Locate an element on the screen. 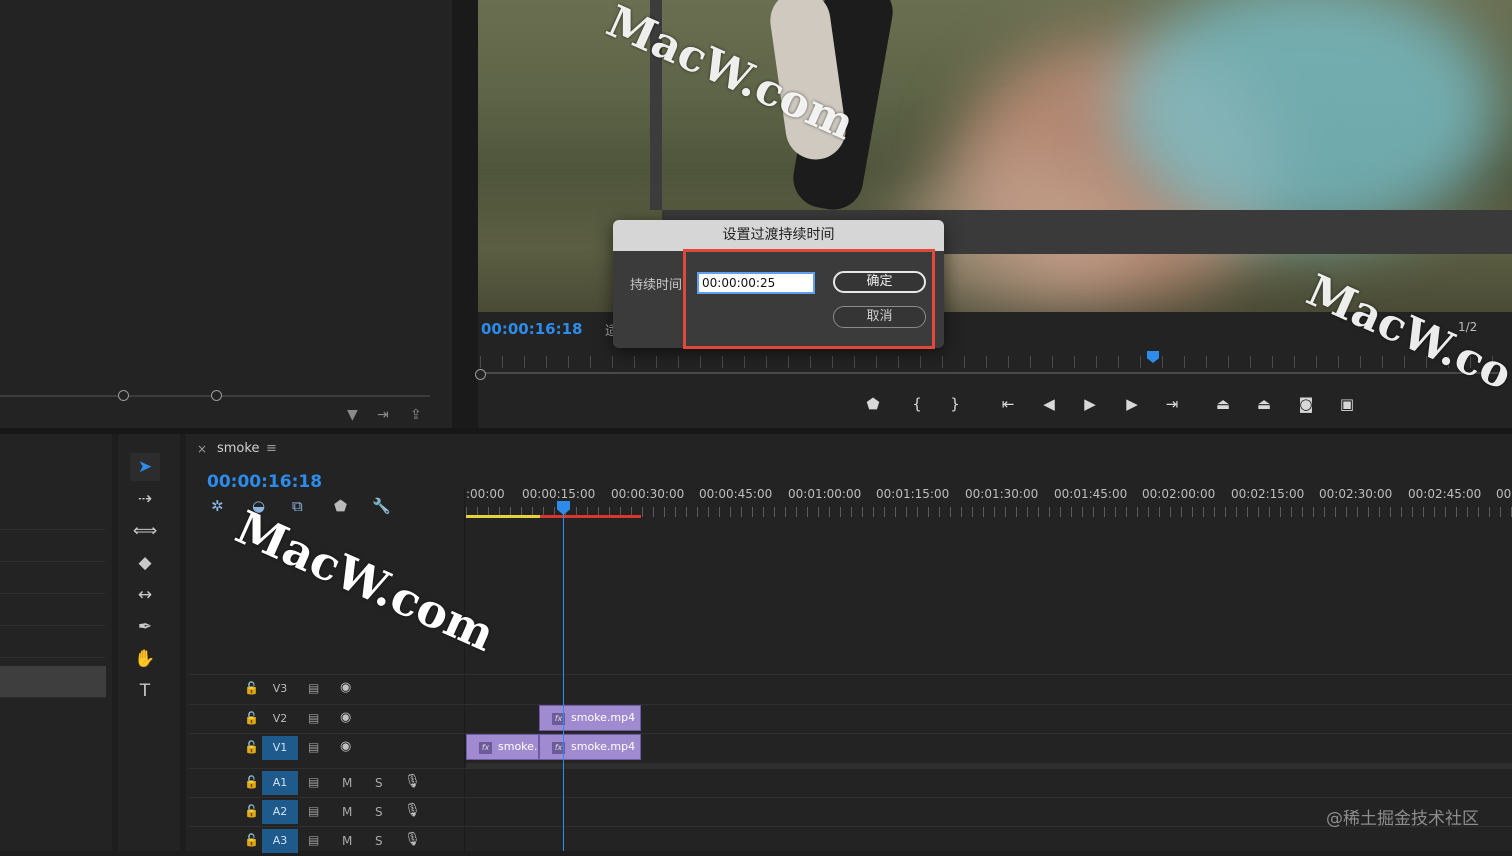  panel-divider is located at coordinates (465, 214).